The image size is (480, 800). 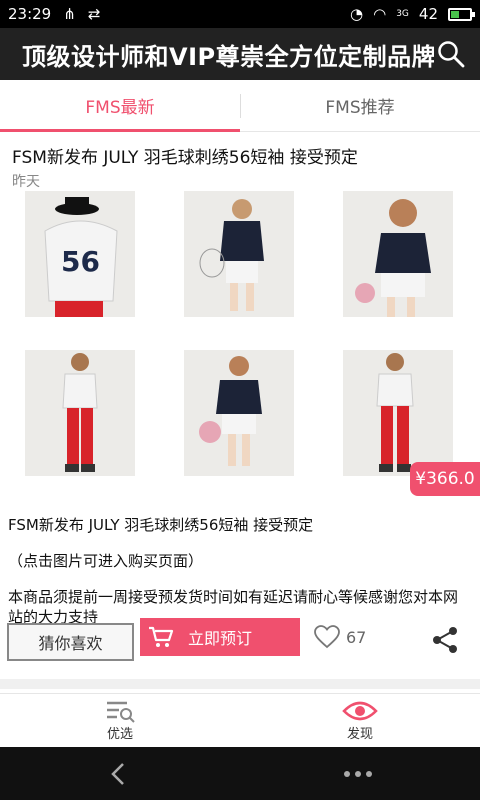 What do you see at coordinates (30, 14) in the screenshot?
I see `status-time: 23:29` at bounding box center [30, 14].